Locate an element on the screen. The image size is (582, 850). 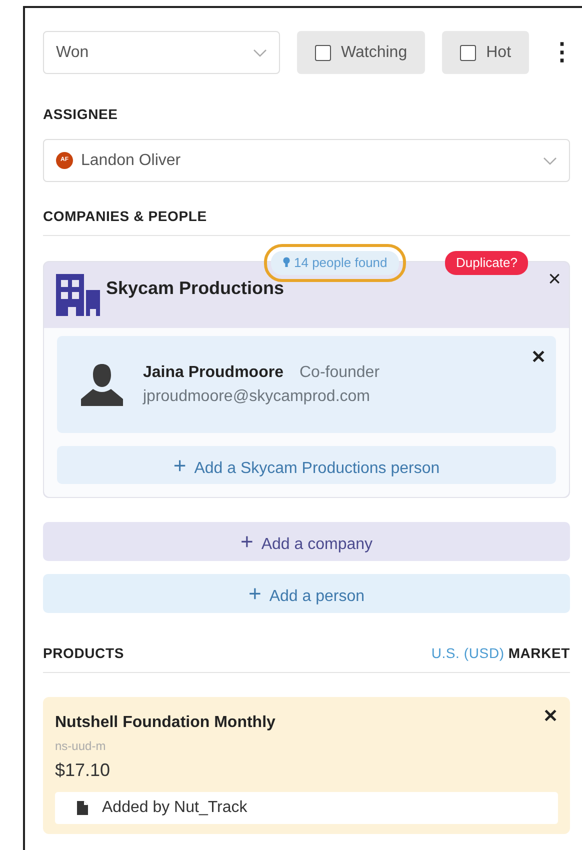
menu-button: ⋮ is located at coordinates (562, 52).